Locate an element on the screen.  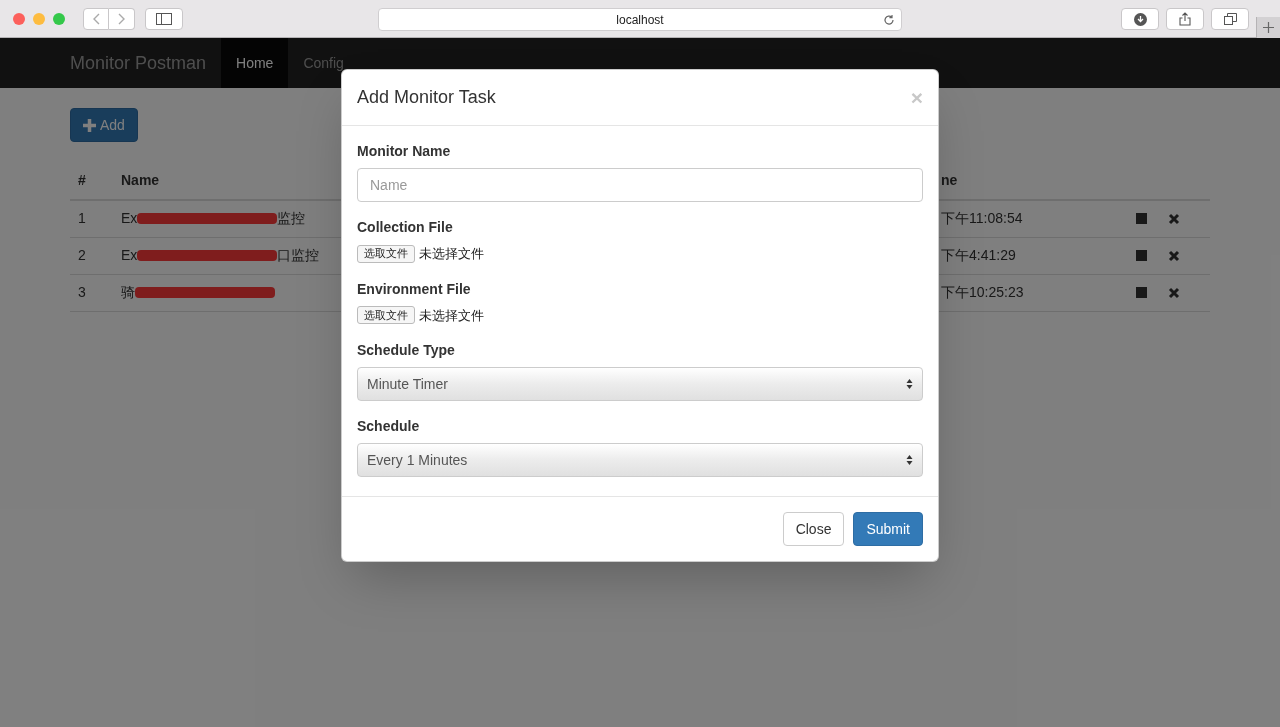
sidebar-icon is located at coordinates (164, 18).